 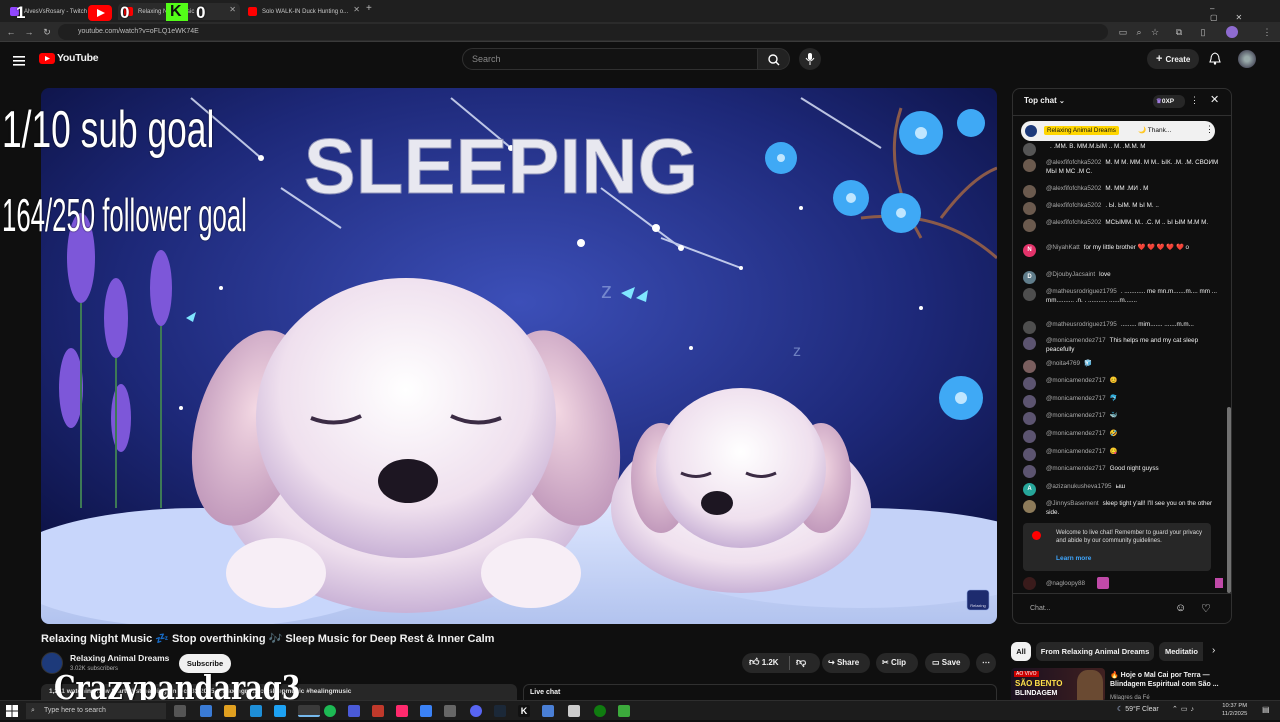 I want to click on pinned-message-banner: Relaxing Animal Dreams 🌙 Thank... ⋮, so click(x=1118, y=131).